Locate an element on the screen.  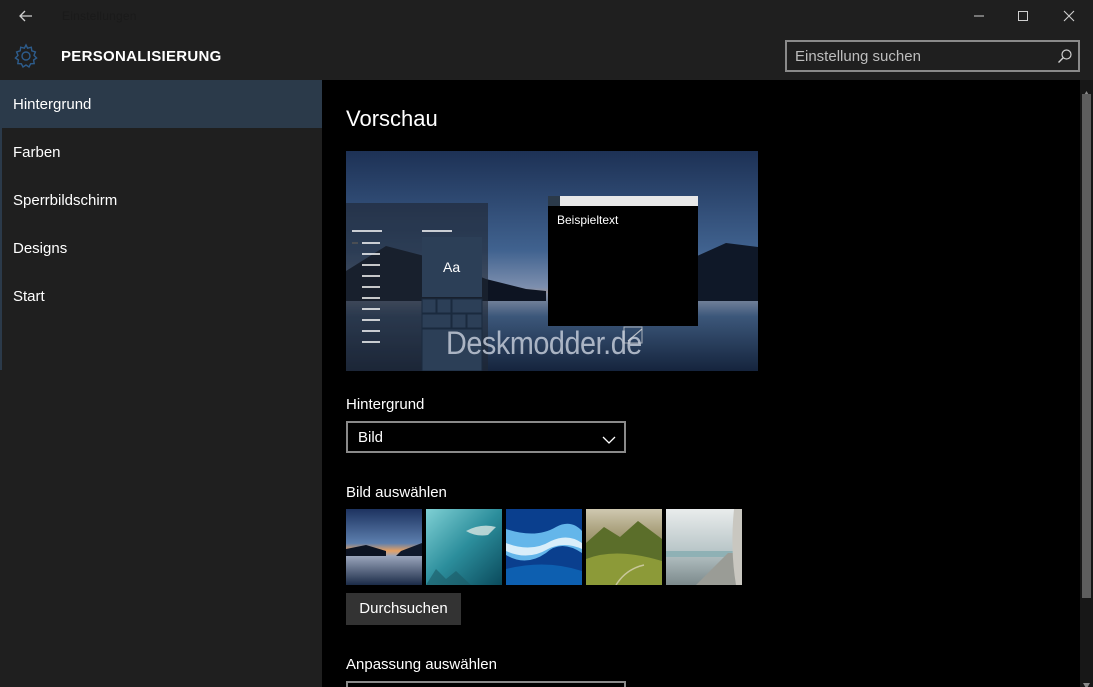
sidebar-item-designs: Designs is located at coordinates (161, 248).